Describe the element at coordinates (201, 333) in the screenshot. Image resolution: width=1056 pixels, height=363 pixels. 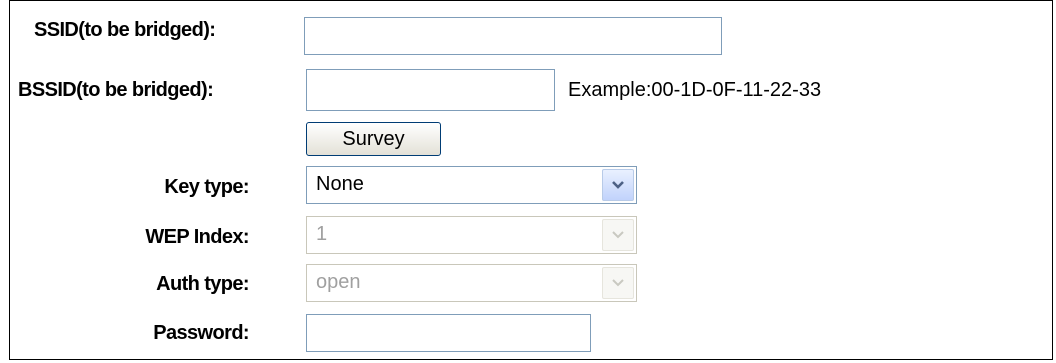
I see `password-label: Password:` at that location.